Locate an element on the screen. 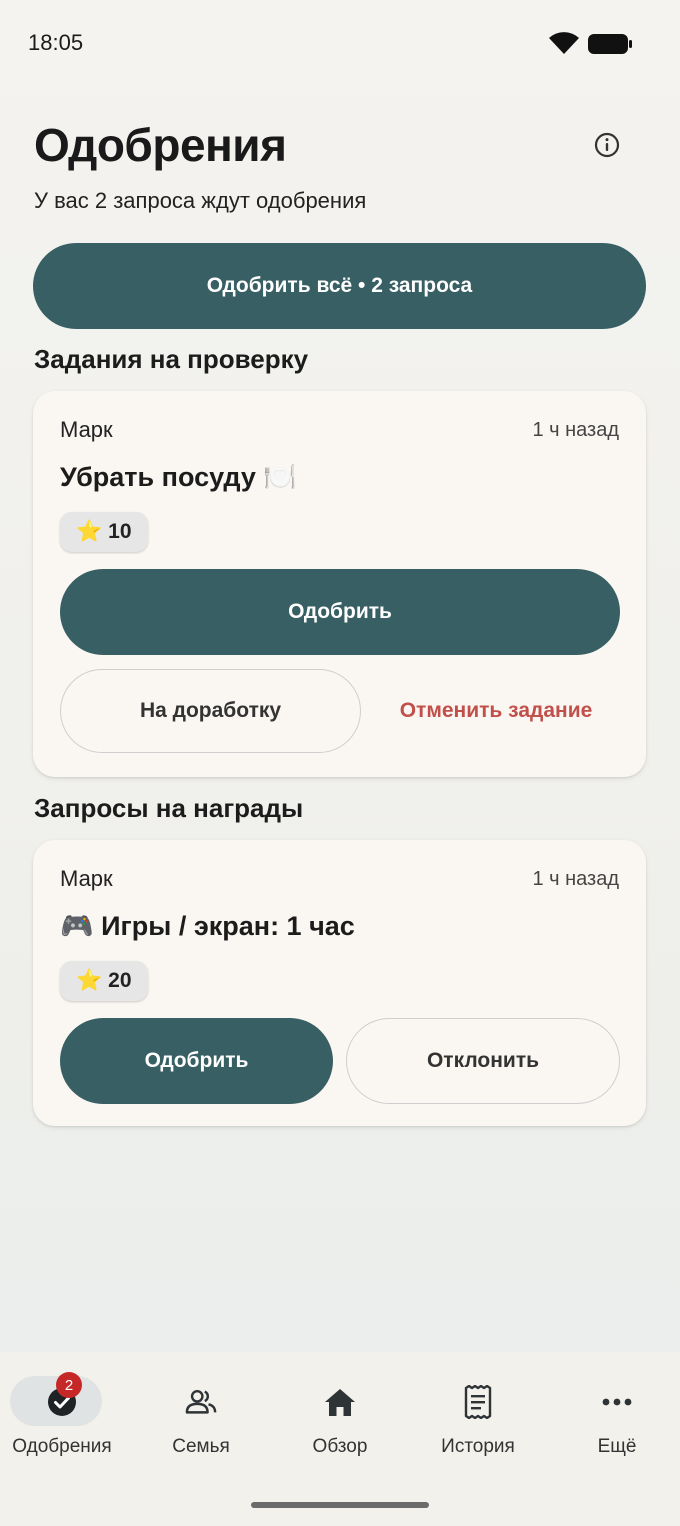 This screenshot has height=1526, width=680. nav-item-history: История is located at coordinates (478, 1419).